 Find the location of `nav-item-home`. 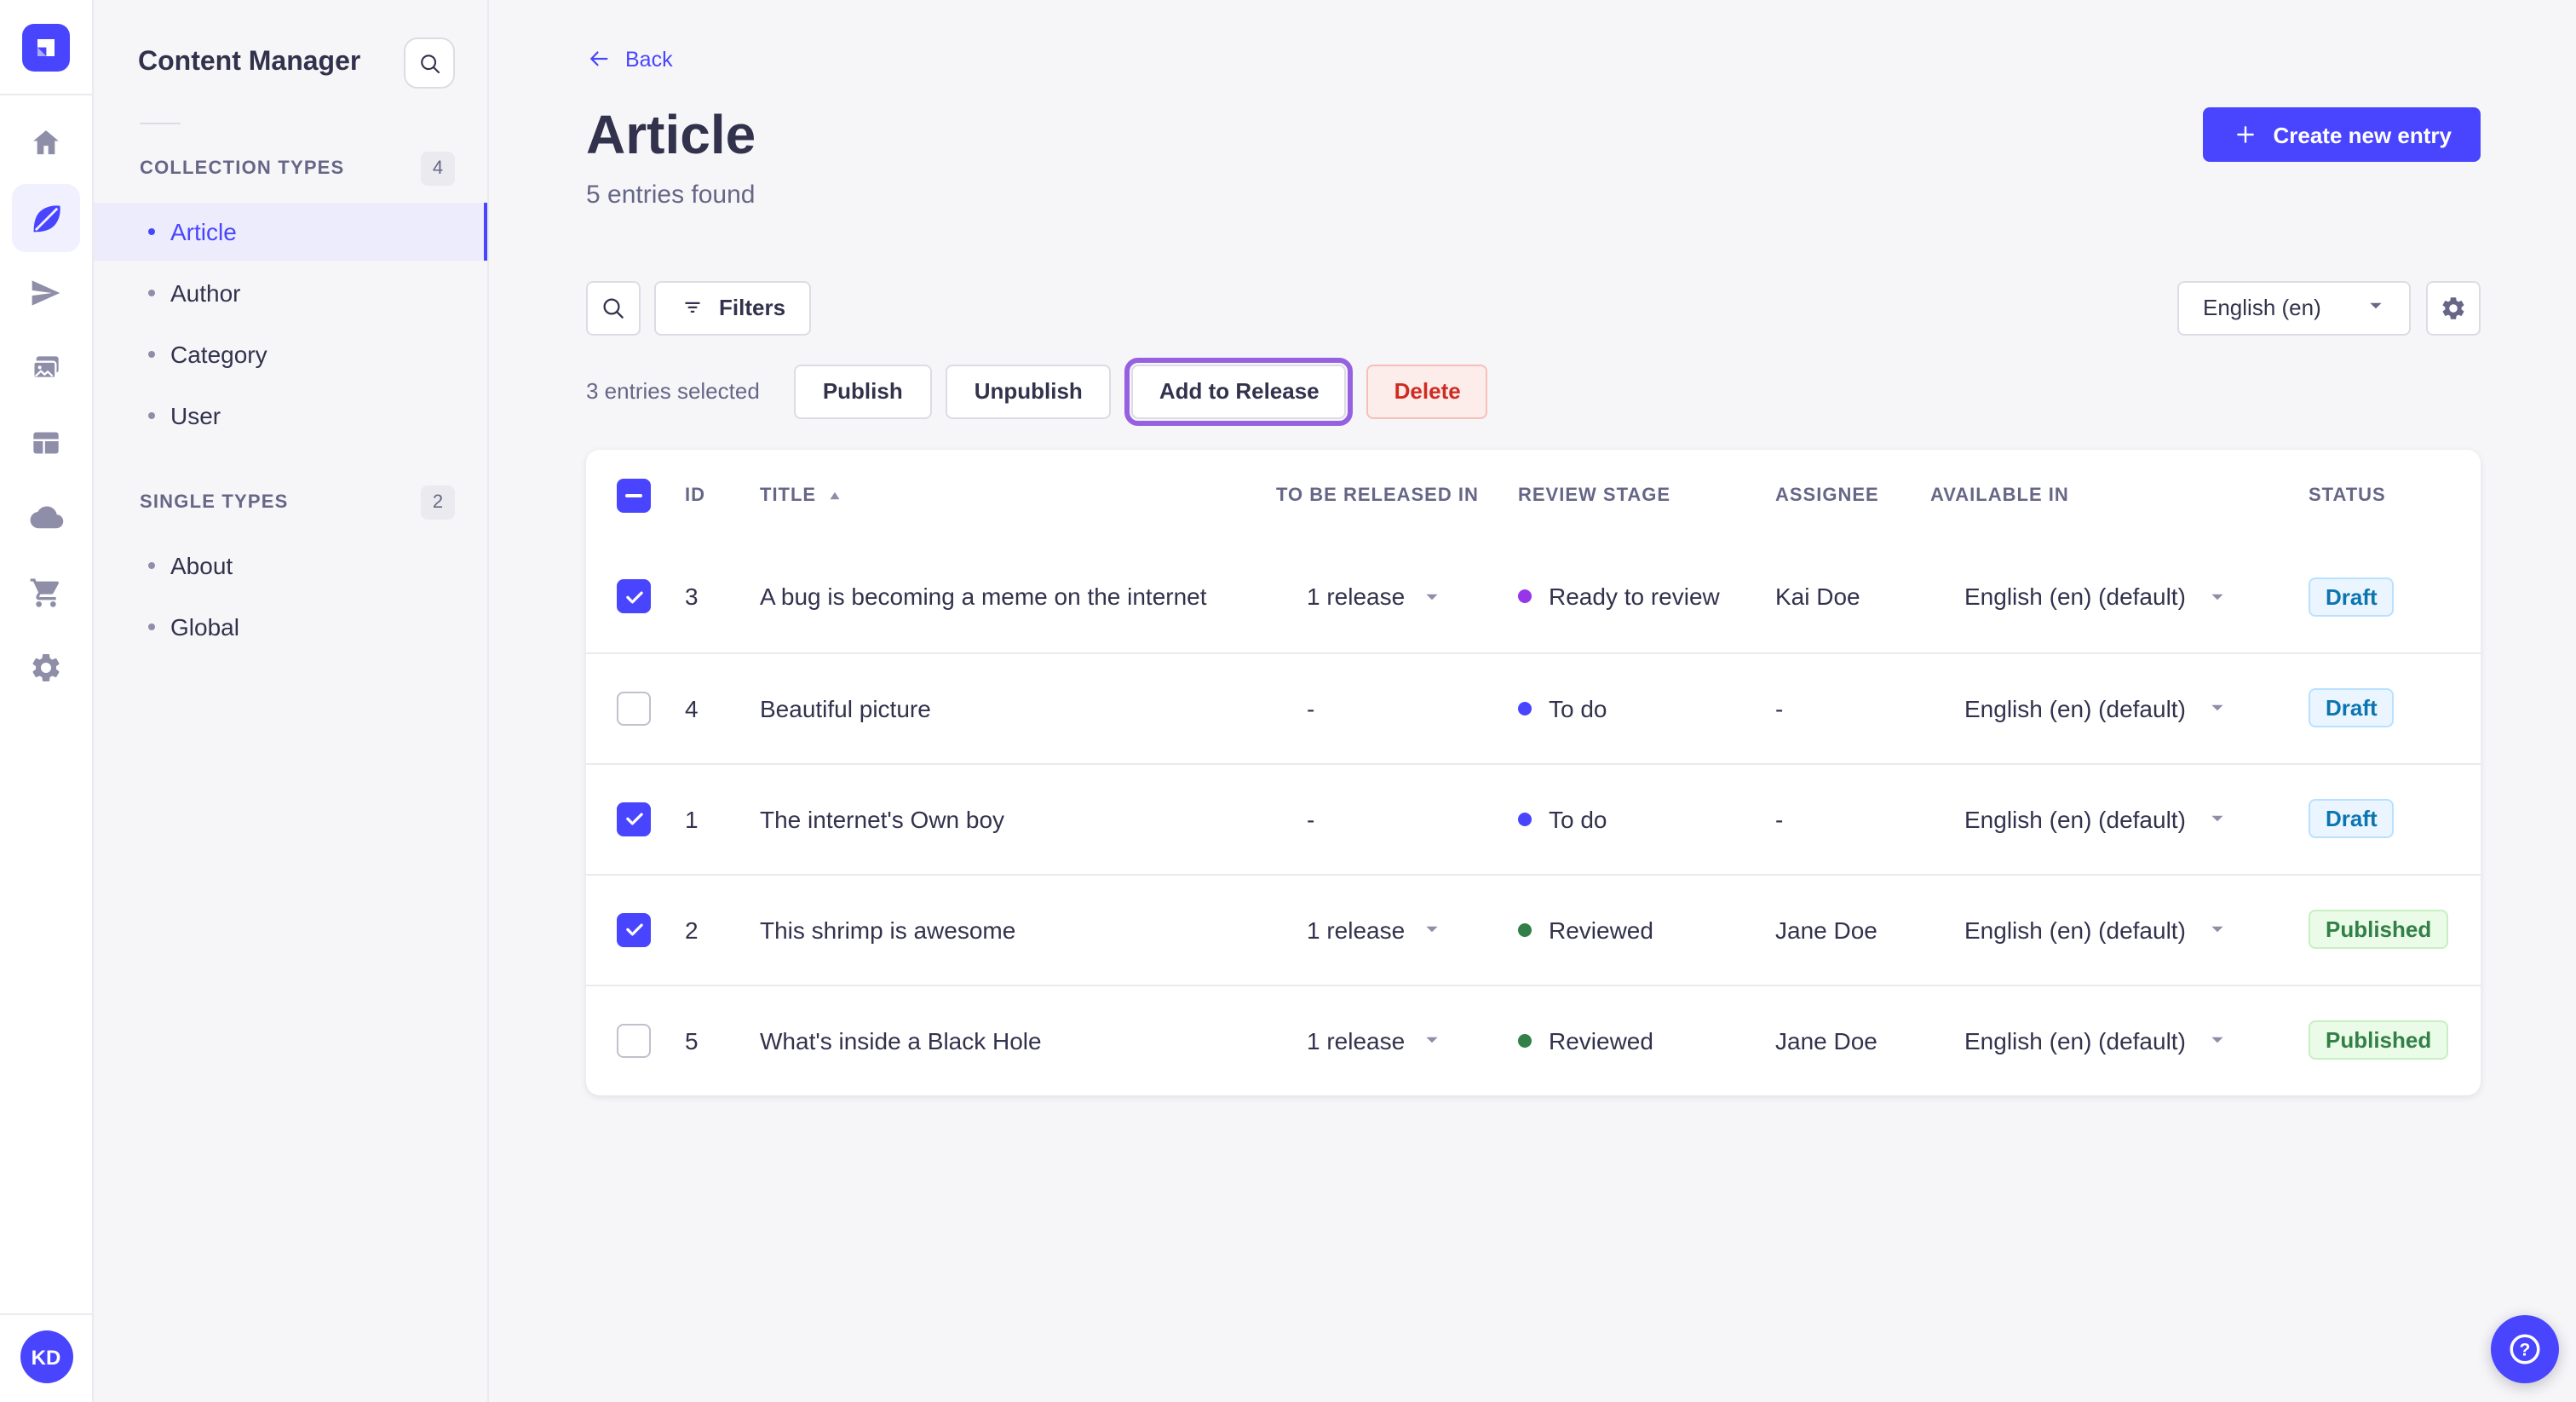

nav-item-home is located at coordinates (46, 143).